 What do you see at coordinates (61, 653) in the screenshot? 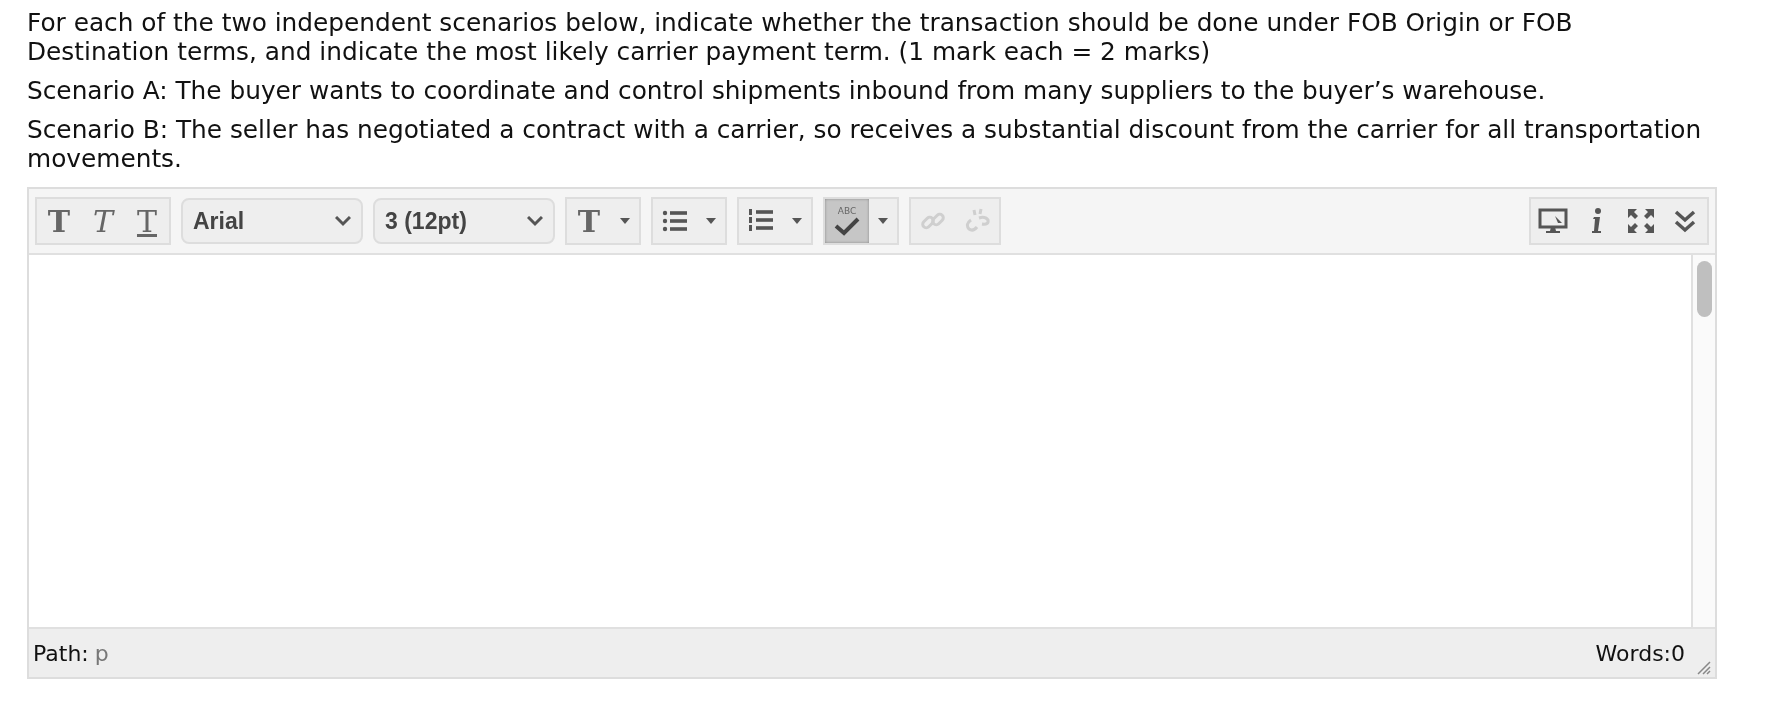
I see `path-label: Path:` at bounding box center [61, 653].